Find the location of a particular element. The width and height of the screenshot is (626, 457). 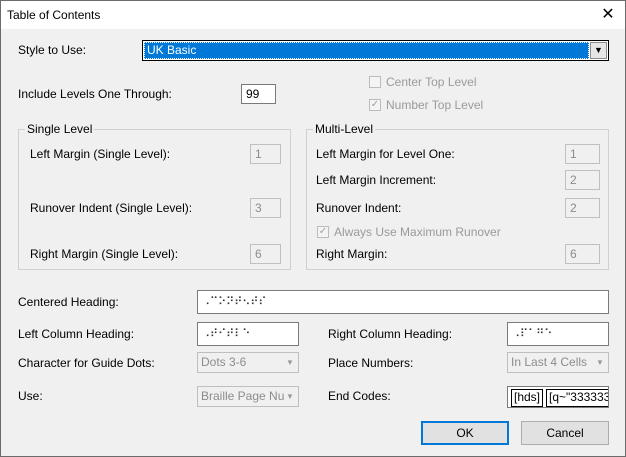

multi-increment-input: 2 is located at coordinates (582, 180).